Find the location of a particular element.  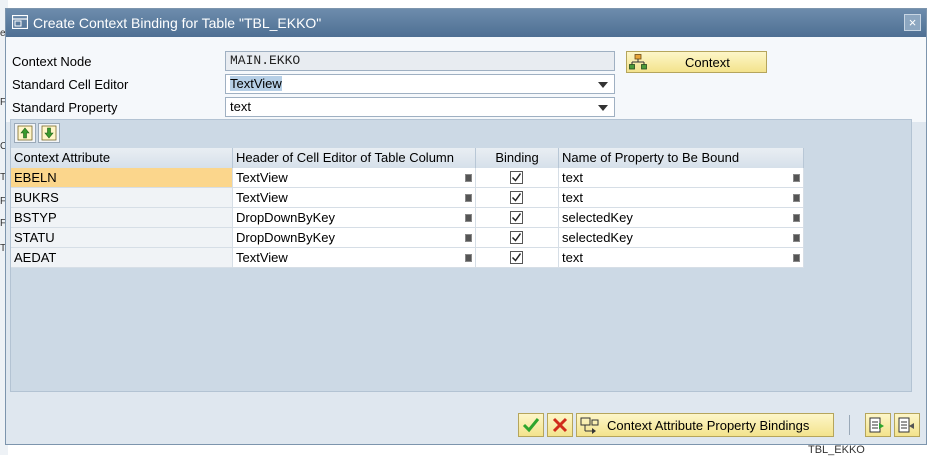

table-row: EBELN TextView text is located at coordinates (407, 178).